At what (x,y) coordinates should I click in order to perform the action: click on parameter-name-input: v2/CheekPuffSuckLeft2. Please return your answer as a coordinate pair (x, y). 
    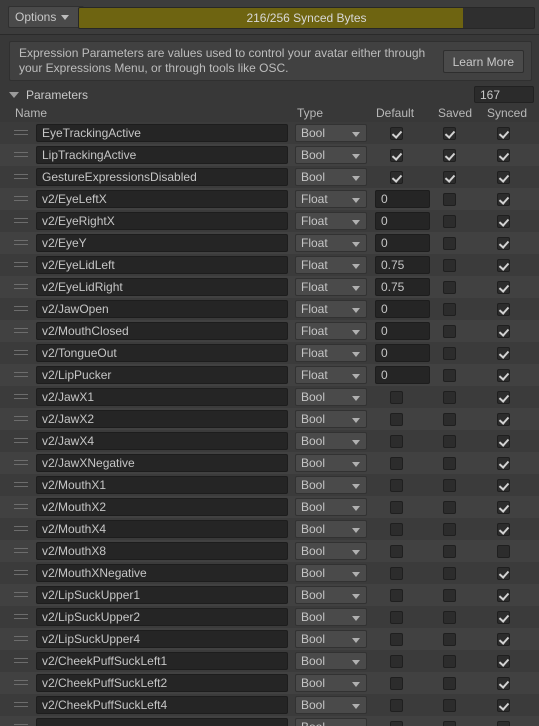
    Looking at the image, I should click on (162, 683).